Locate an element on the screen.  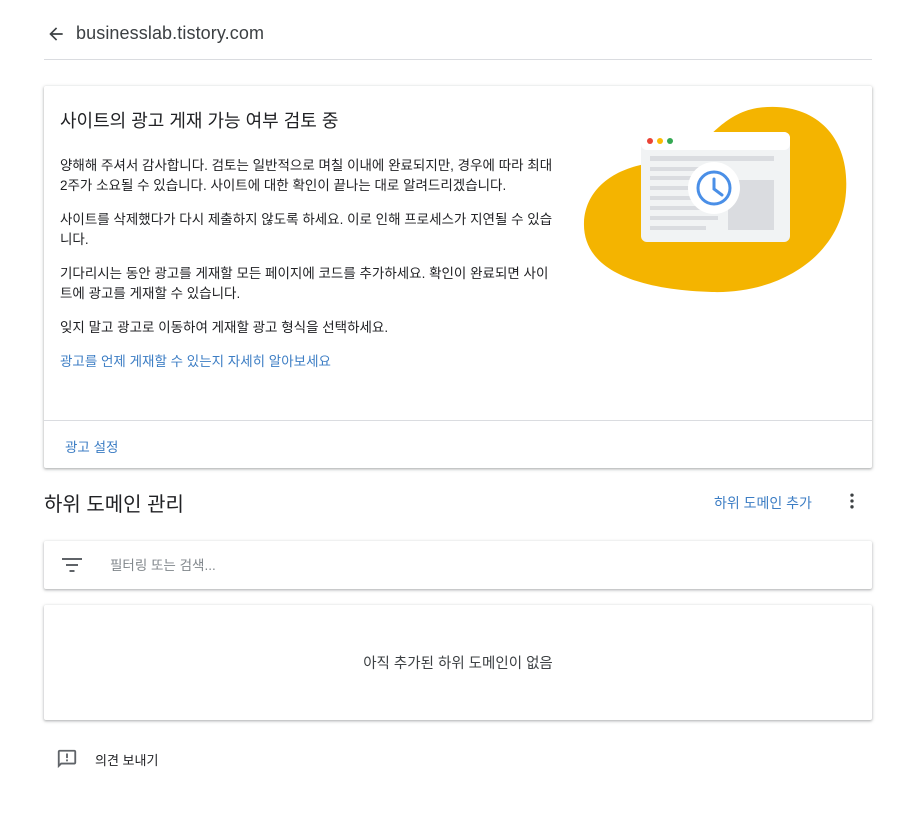
learn-more-link: 광고를 언제 게재할 수 있는지 자세히 알아보세요 is located at coordinates (310, 362).